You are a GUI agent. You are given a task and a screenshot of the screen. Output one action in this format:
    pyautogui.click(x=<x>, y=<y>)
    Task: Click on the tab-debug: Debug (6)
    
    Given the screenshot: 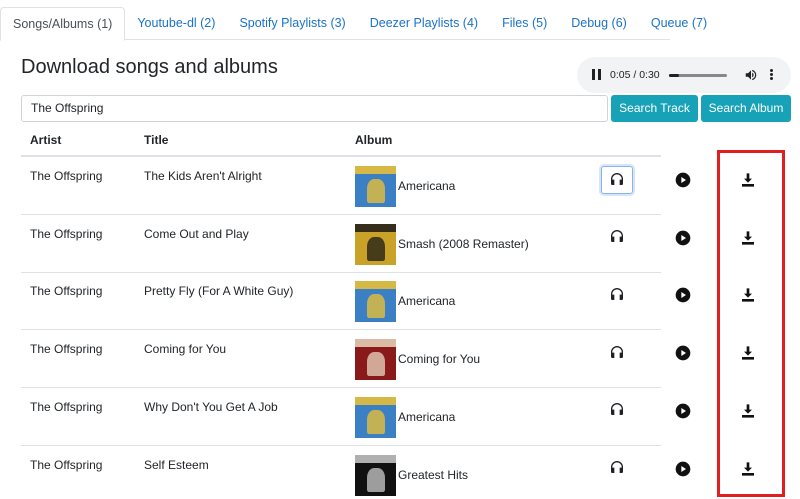 What is the action you would take?
    pyautogui.click(x=599, y=23)
    